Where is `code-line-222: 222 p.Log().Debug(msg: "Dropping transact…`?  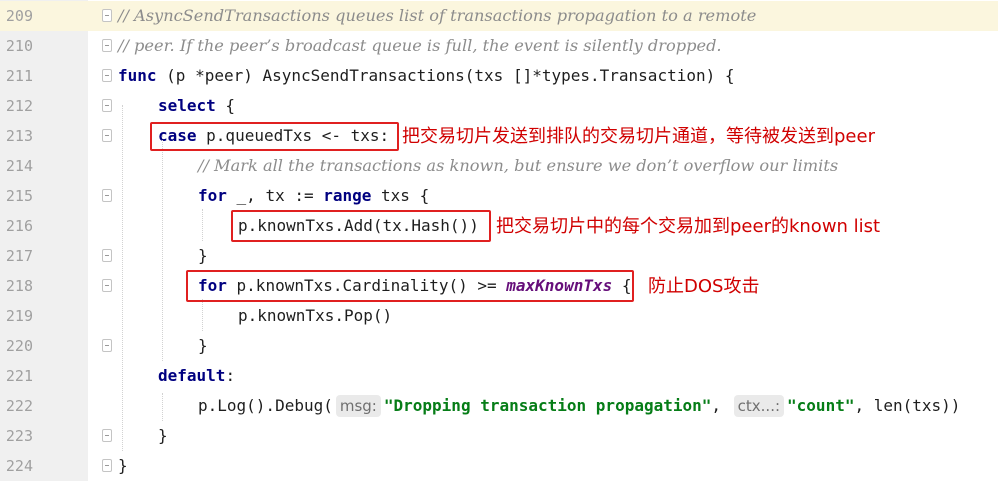 code-line-222: 222 p.Log().Debug(msg: "Dropping transact… is located at coordinates (499, 406).